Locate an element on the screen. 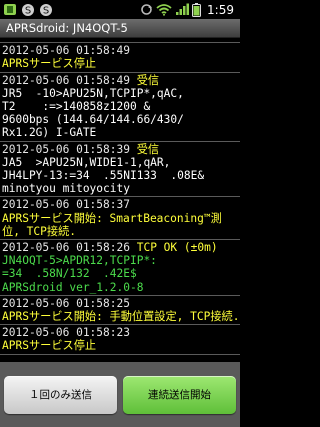 The width and height of the screenshot is (320, 427). notification-icons: S S is located at coordinates (26, 10).